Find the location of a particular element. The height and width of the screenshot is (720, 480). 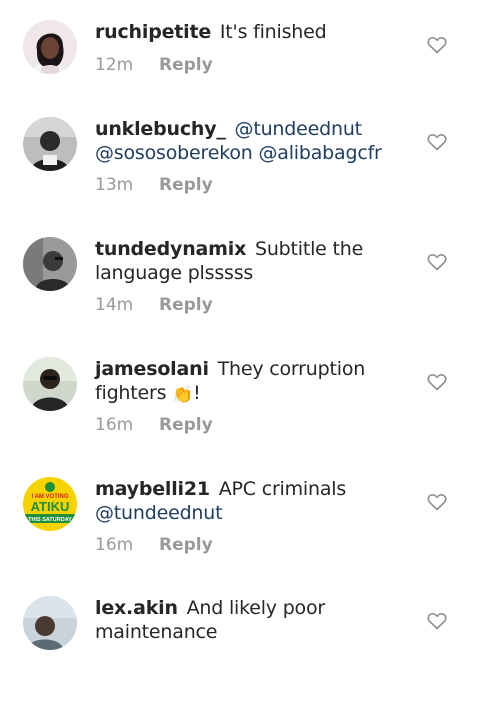

username-link: lex.akin is located at coordinates (136, 608).